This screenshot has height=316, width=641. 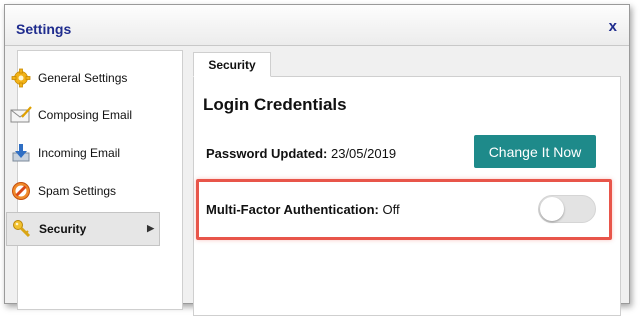 What do you see at coordinates (292, 209) in the screenshot?
I see `mfa-label: Multi-Factor Authentication:` at bounding box center [292, 209].